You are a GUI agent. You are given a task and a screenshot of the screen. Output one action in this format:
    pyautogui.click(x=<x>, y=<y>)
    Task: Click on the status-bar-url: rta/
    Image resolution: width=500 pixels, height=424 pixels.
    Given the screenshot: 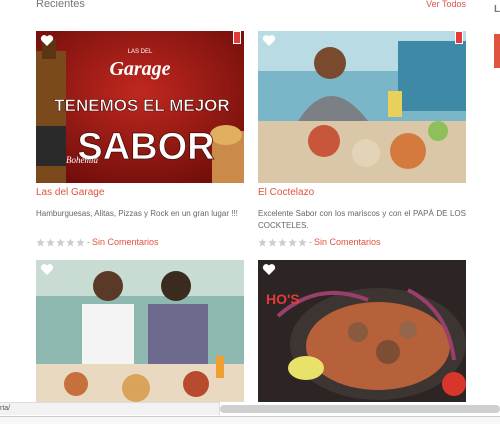 What is the action you would take?
    pyautogui.click(x=110, y=408)
    